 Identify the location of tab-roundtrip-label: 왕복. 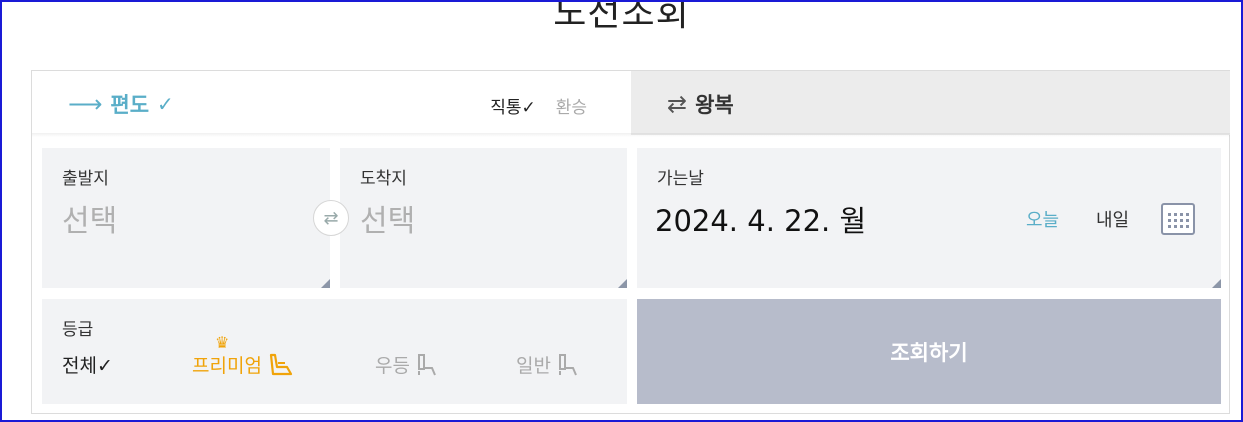
(714, 105).